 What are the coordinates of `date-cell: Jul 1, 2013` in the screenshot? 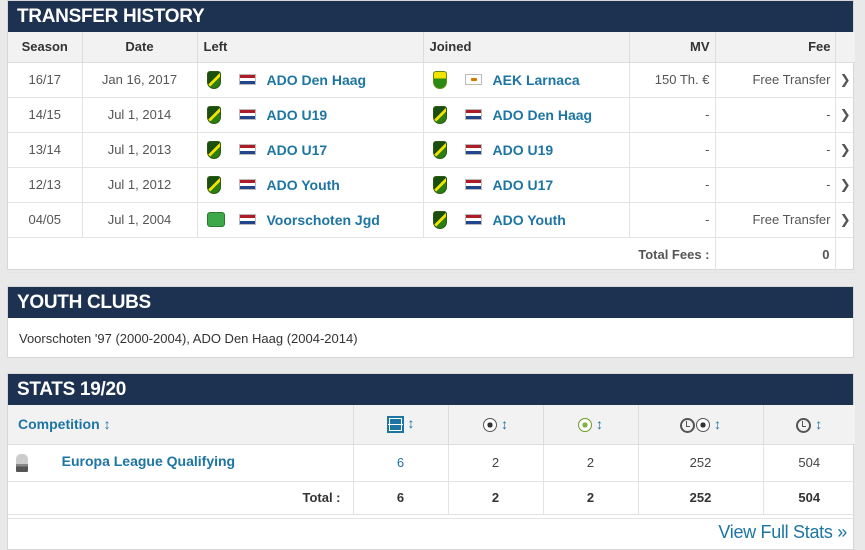 It's located at (140, 150).